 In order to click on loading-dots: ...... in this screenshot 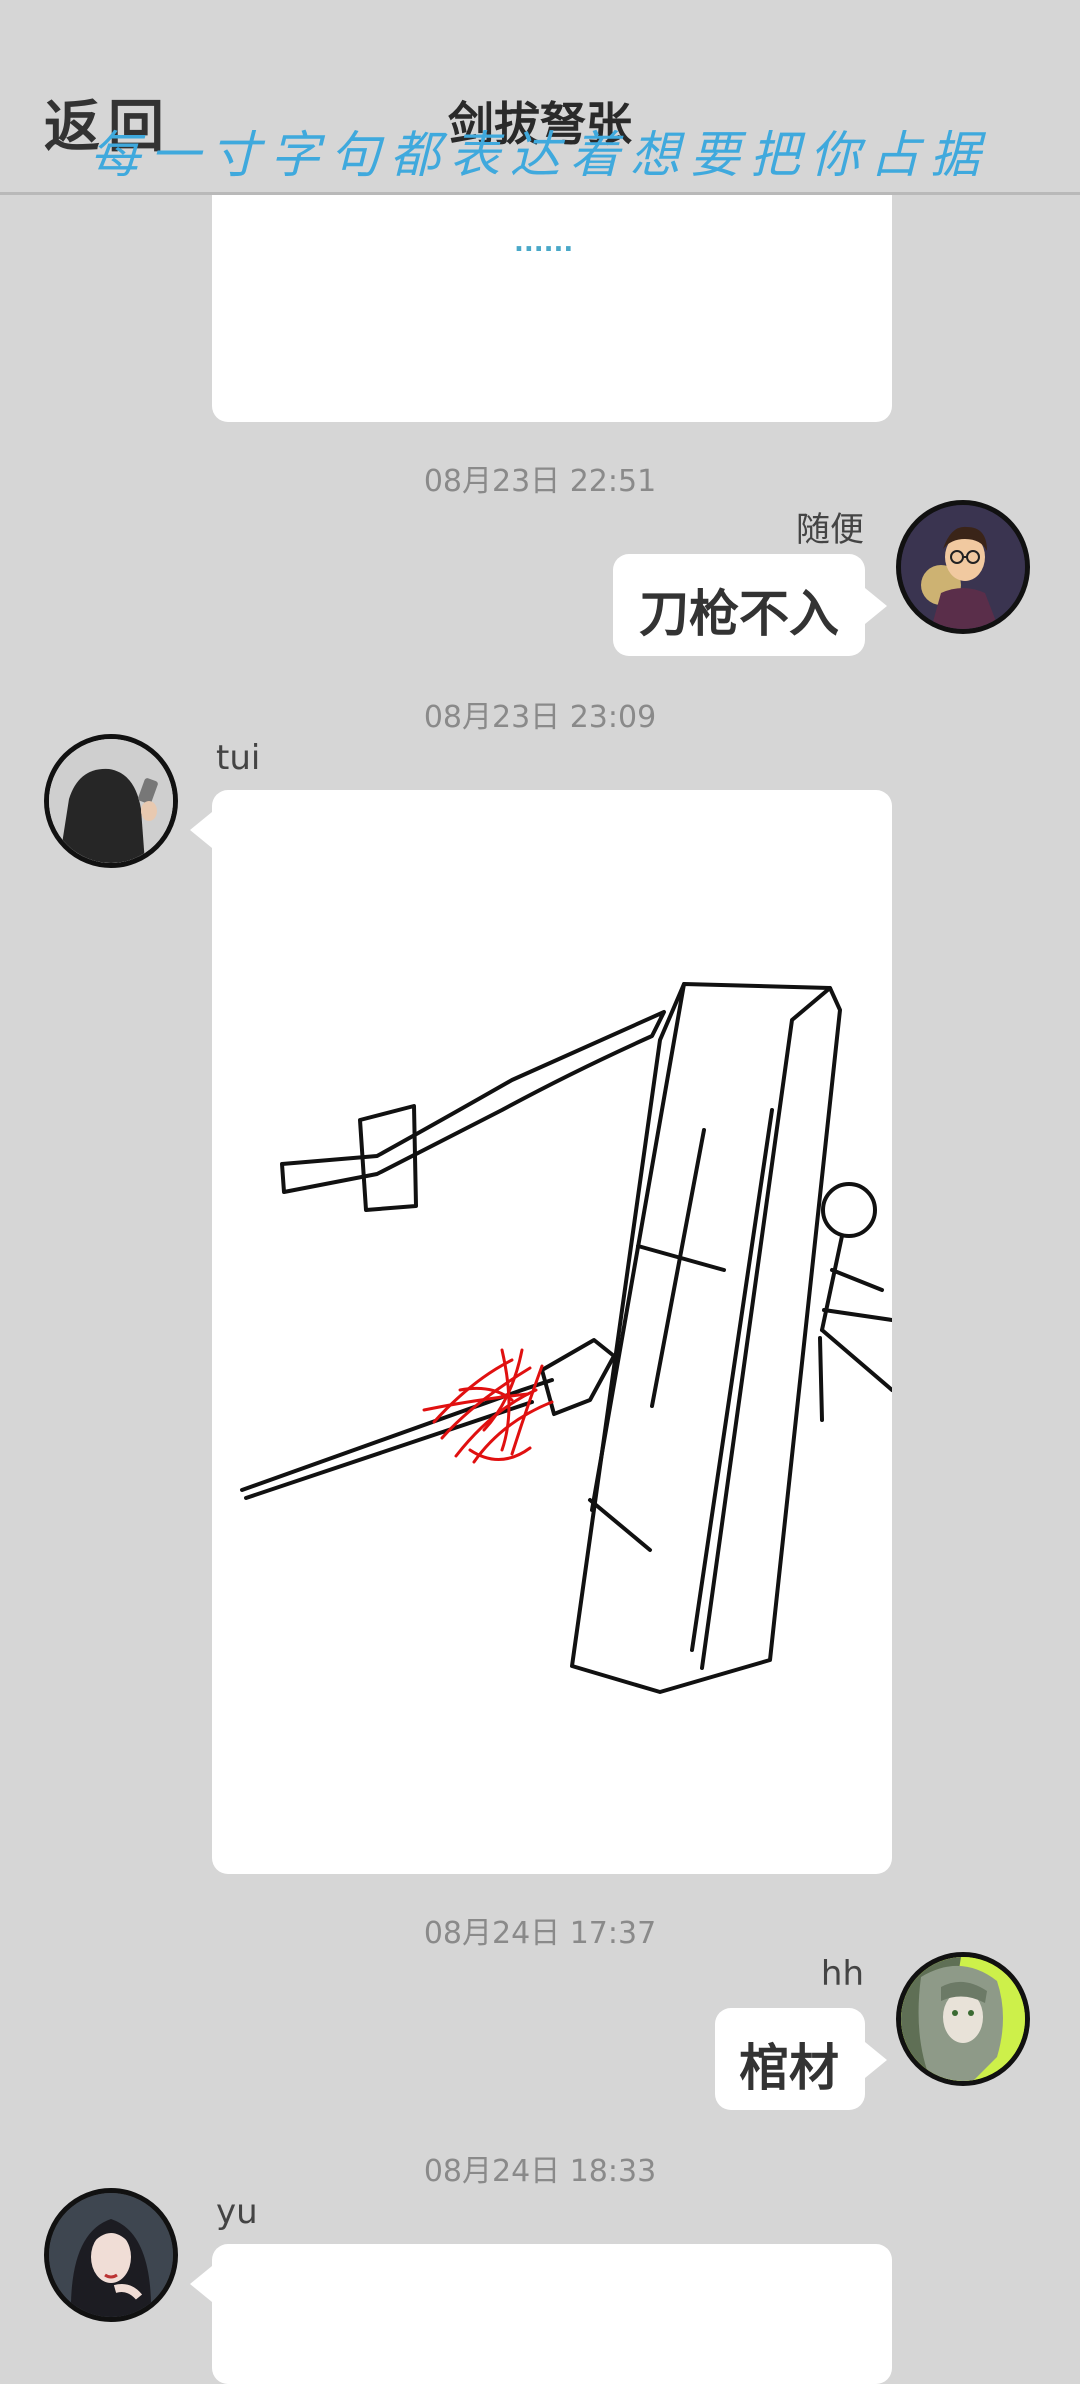, I will do `click(544, 243)`.